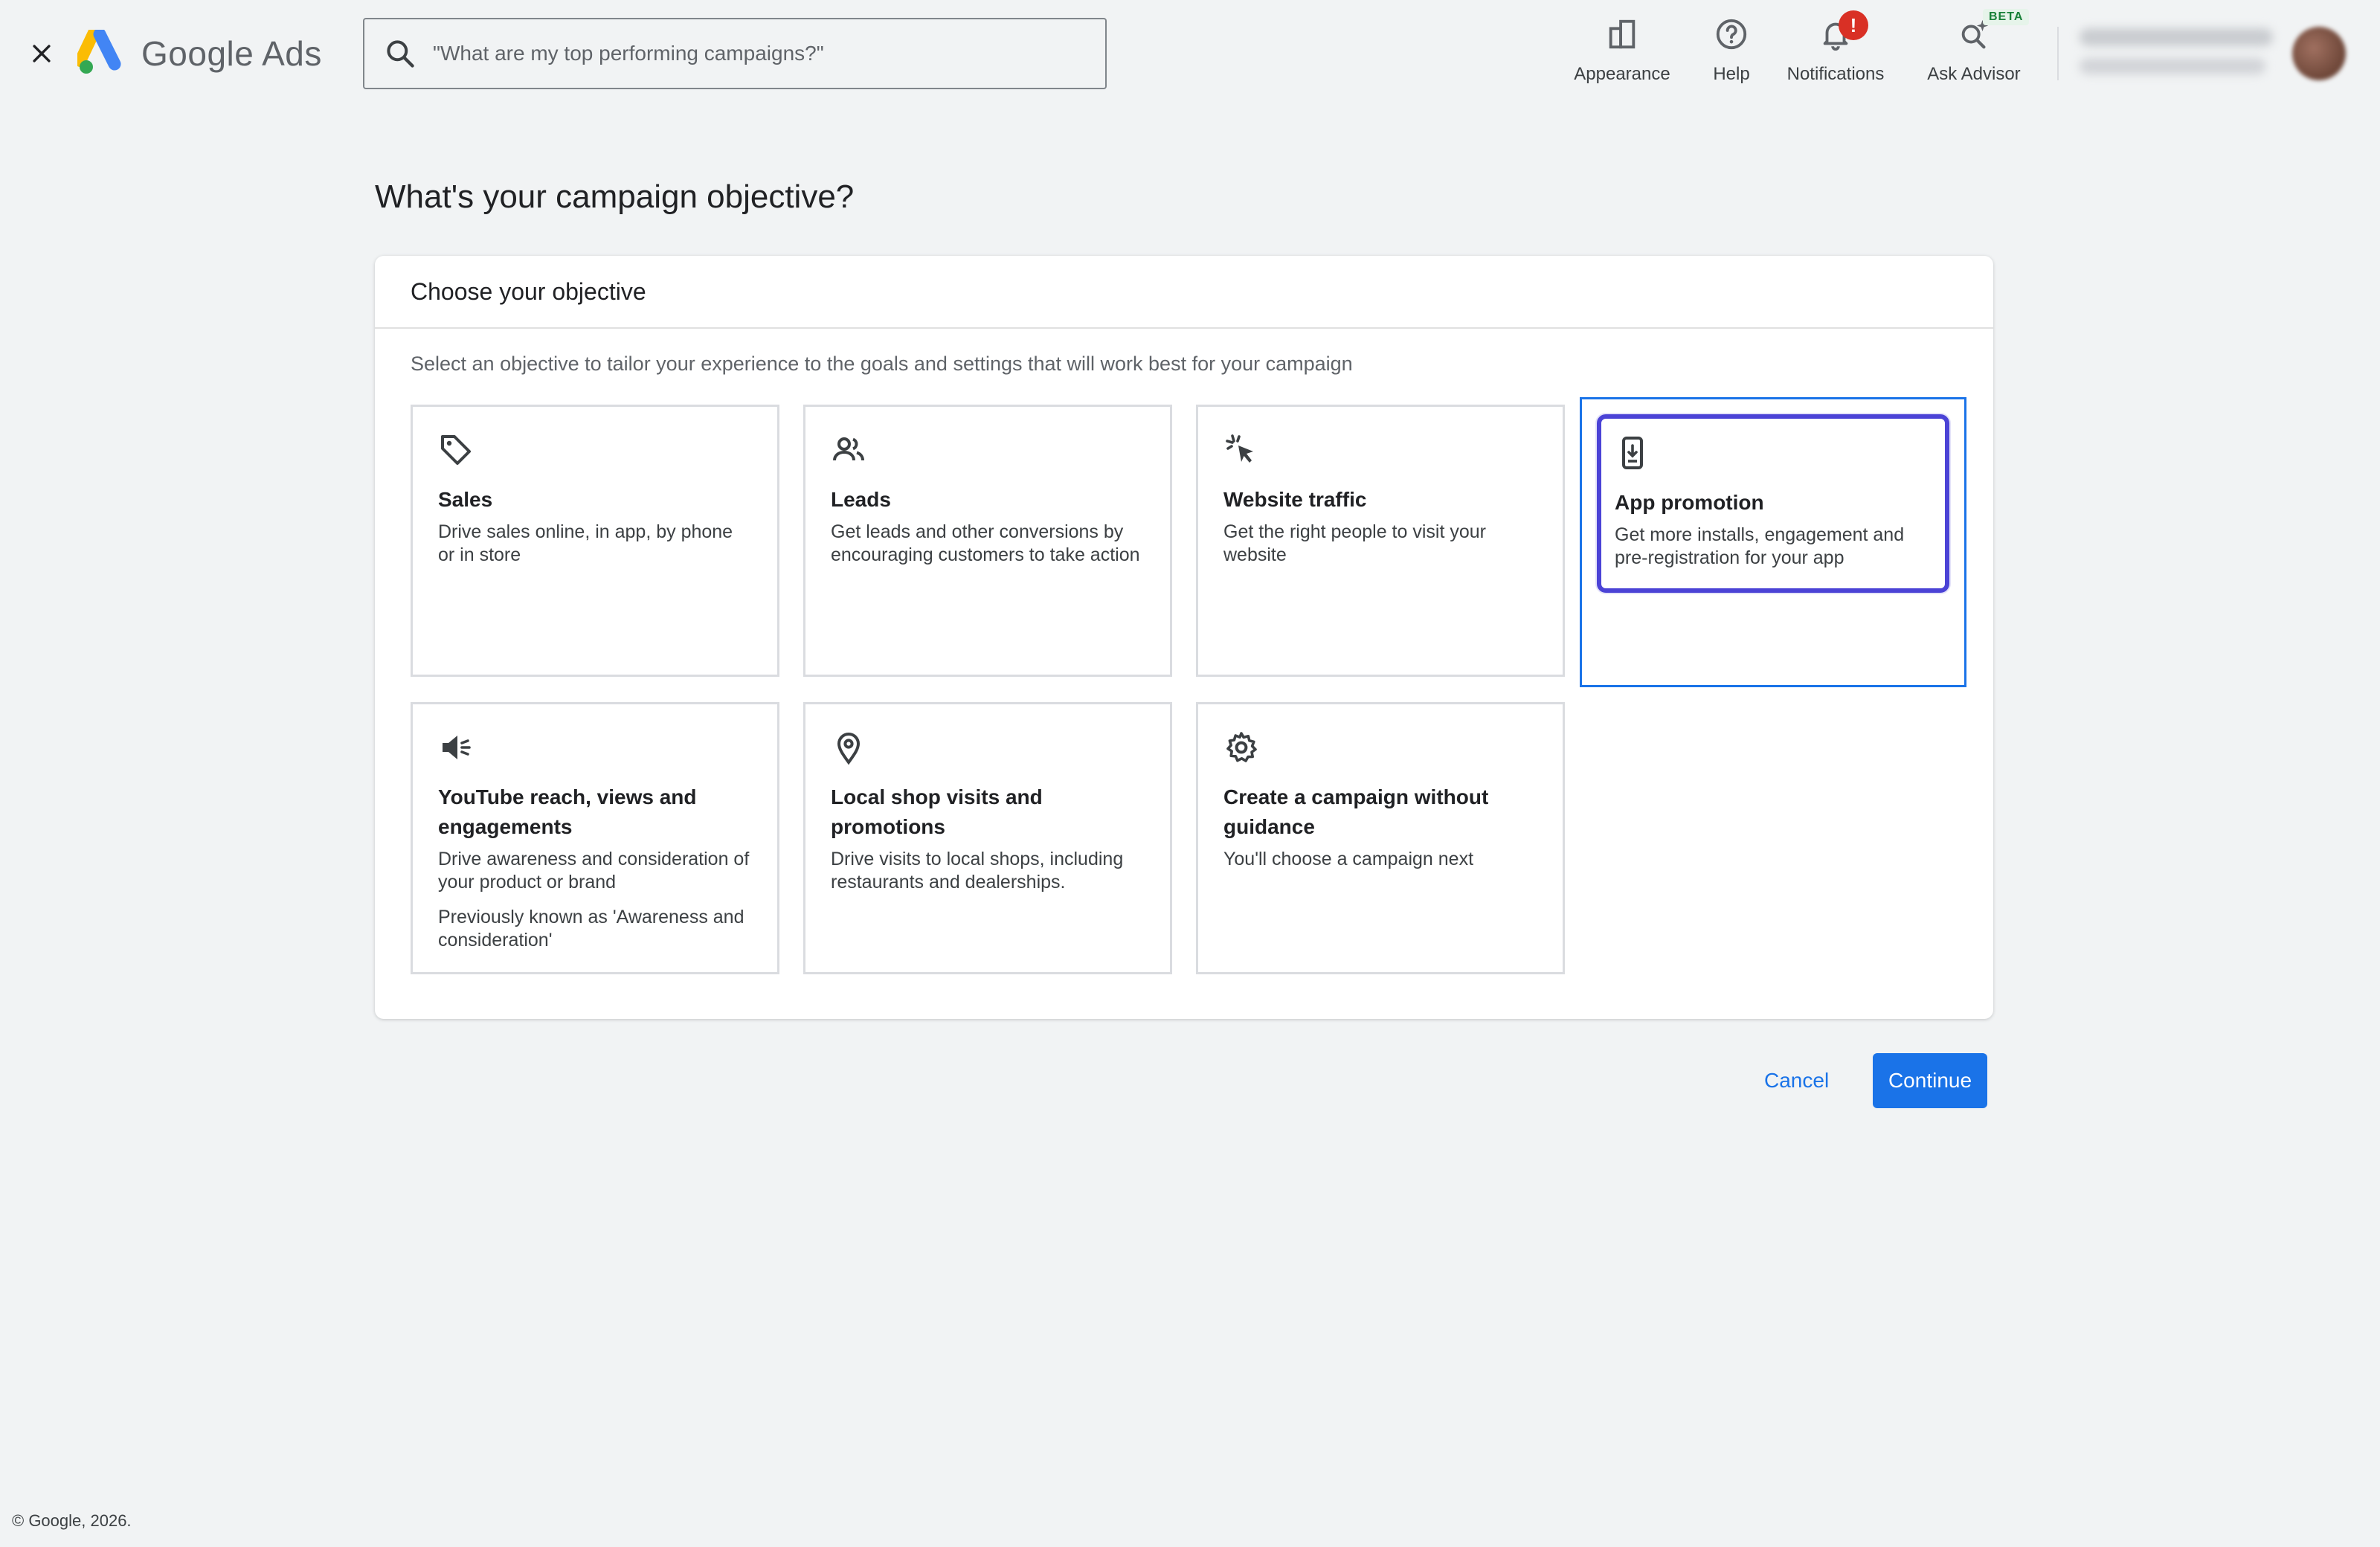 The height and width of the screenshot is (1547, 2380). What do you see at coordinates (1836, 74) in the screenshot?
I see `notifications-label: Notifications` at bounding box center [1836, 74].